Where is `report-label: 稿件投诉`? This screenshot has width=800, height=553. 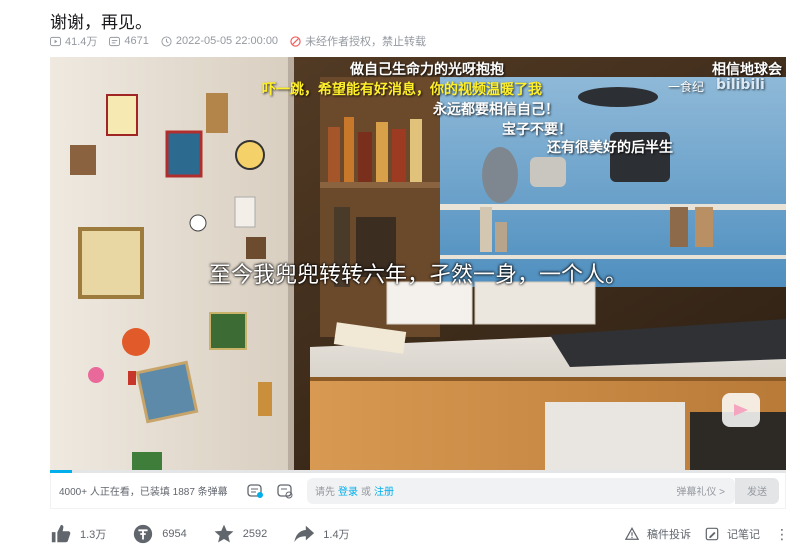
report-label: 稿件投诉 is located at coordinates (669, 535).